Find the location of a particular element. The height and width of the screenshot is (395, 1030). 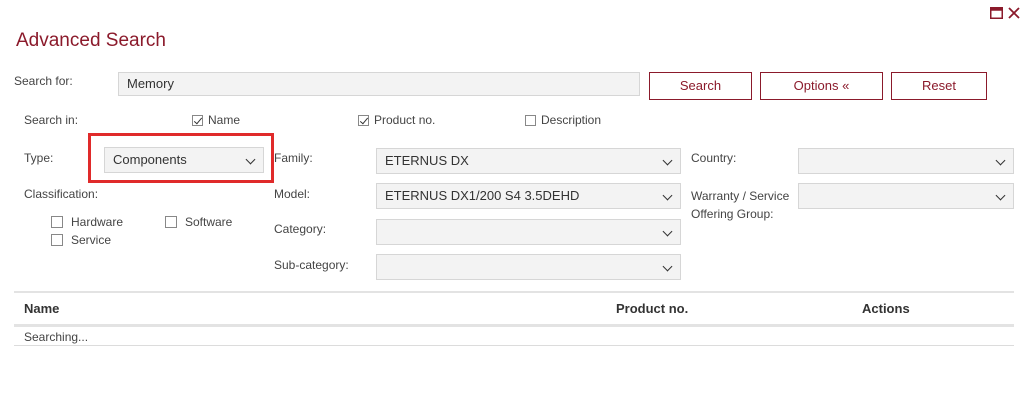

checkbox-label: Software is located at coordinates (209, 222).